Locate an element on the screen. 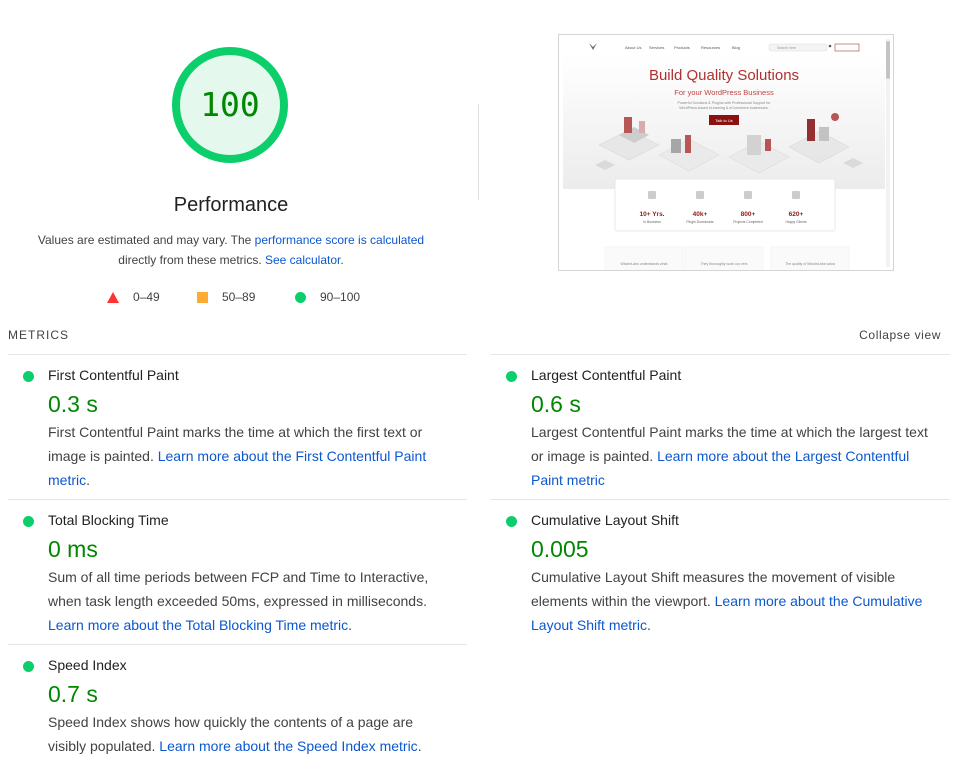  collapse-view-toggle: Collapse view is located at coordinates (900, 335).